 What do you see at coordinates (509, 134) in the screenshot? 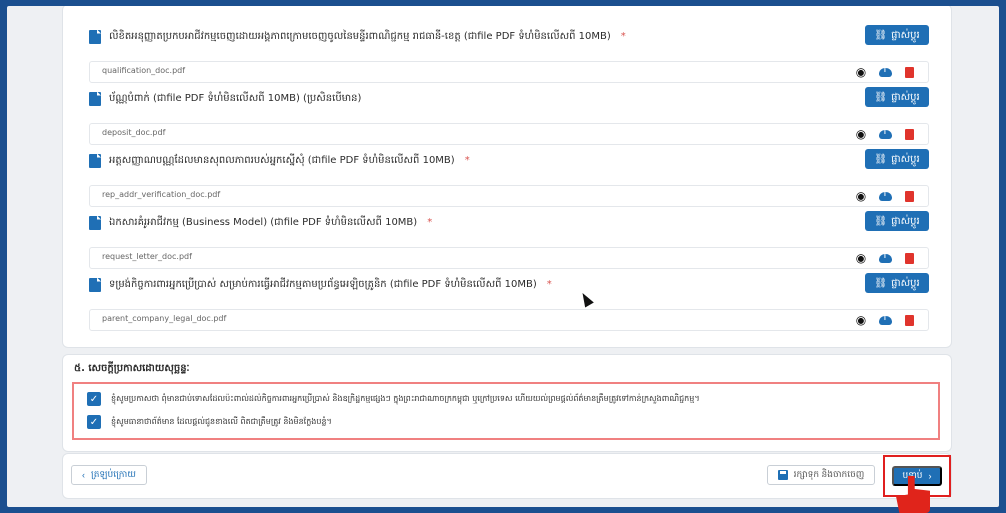
I see `file-box: deposit_doc.pdf ◉` at bounding box center [509, 134].